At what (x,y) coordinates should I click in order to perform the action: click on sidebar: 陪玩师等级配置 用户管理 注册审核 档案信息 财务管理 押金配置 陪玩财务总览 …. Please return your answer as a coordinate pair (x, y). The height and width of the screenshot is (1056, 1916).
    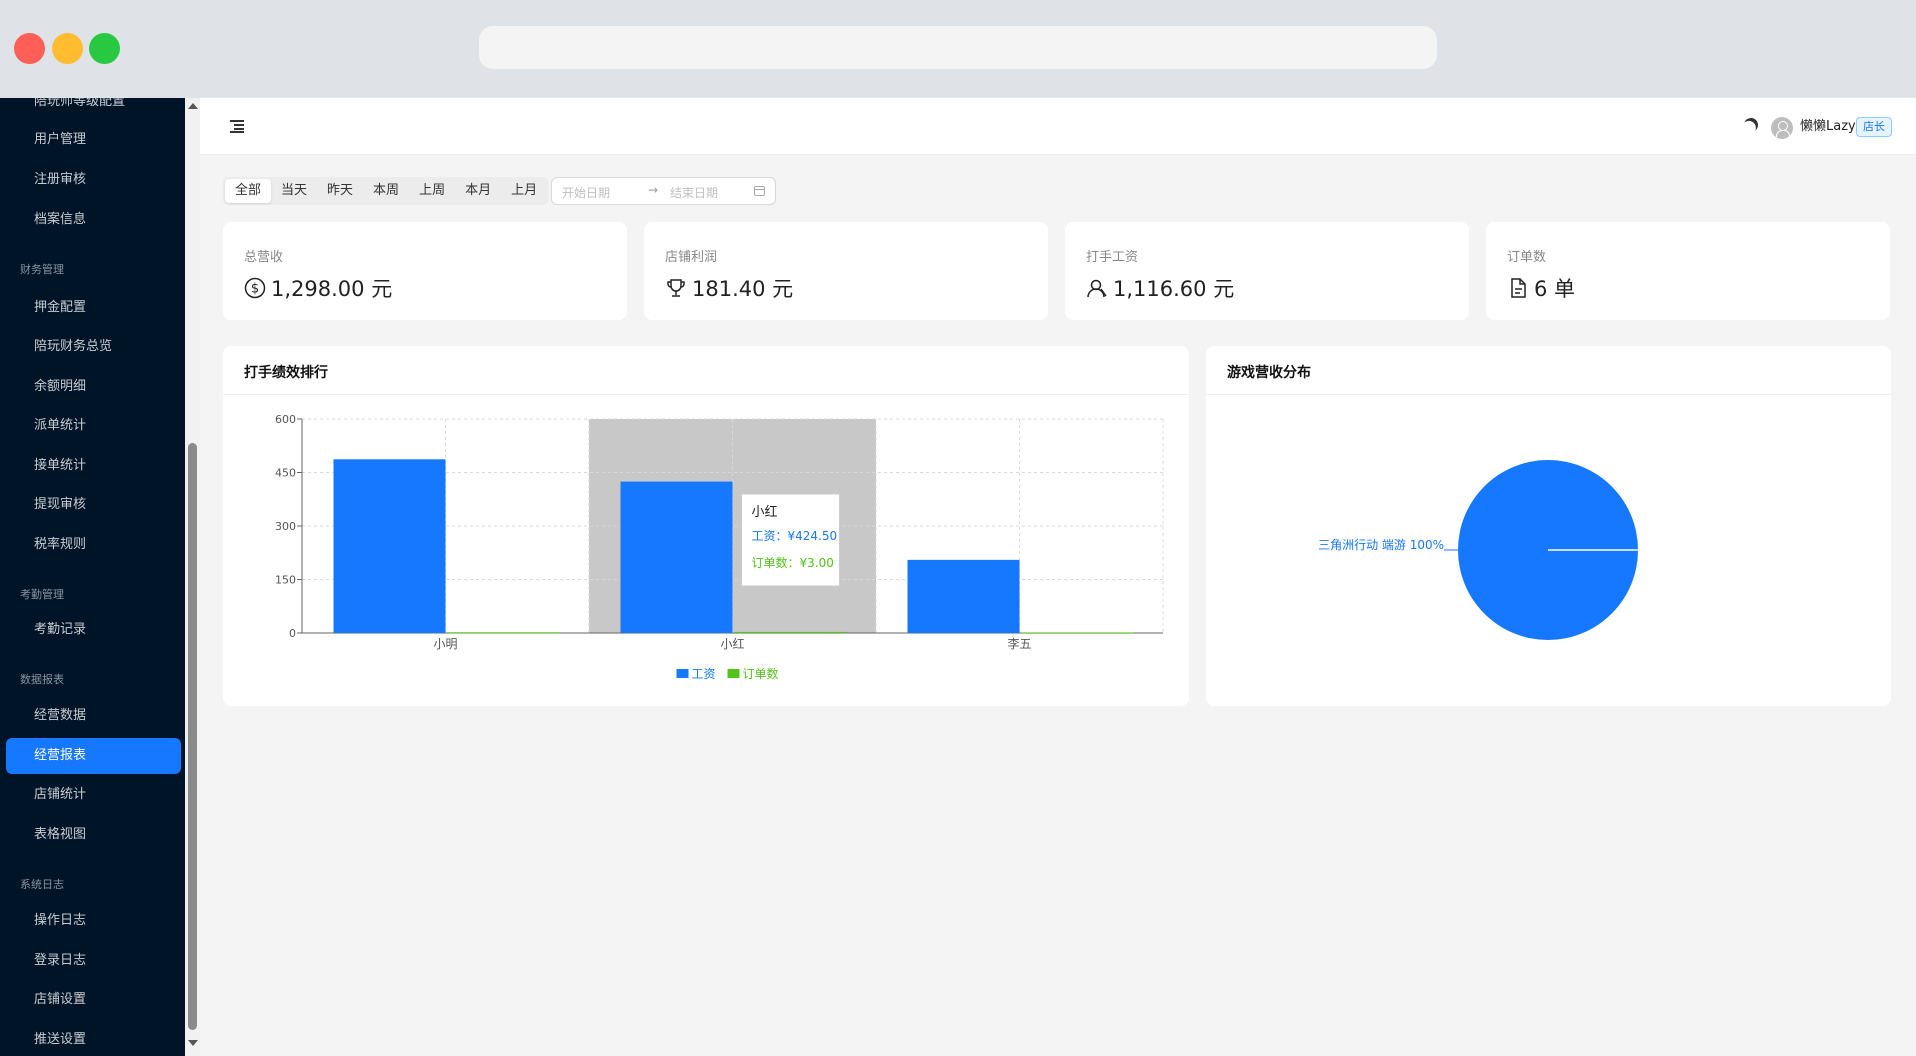
    Looking at the image, I should click on (92, 577).